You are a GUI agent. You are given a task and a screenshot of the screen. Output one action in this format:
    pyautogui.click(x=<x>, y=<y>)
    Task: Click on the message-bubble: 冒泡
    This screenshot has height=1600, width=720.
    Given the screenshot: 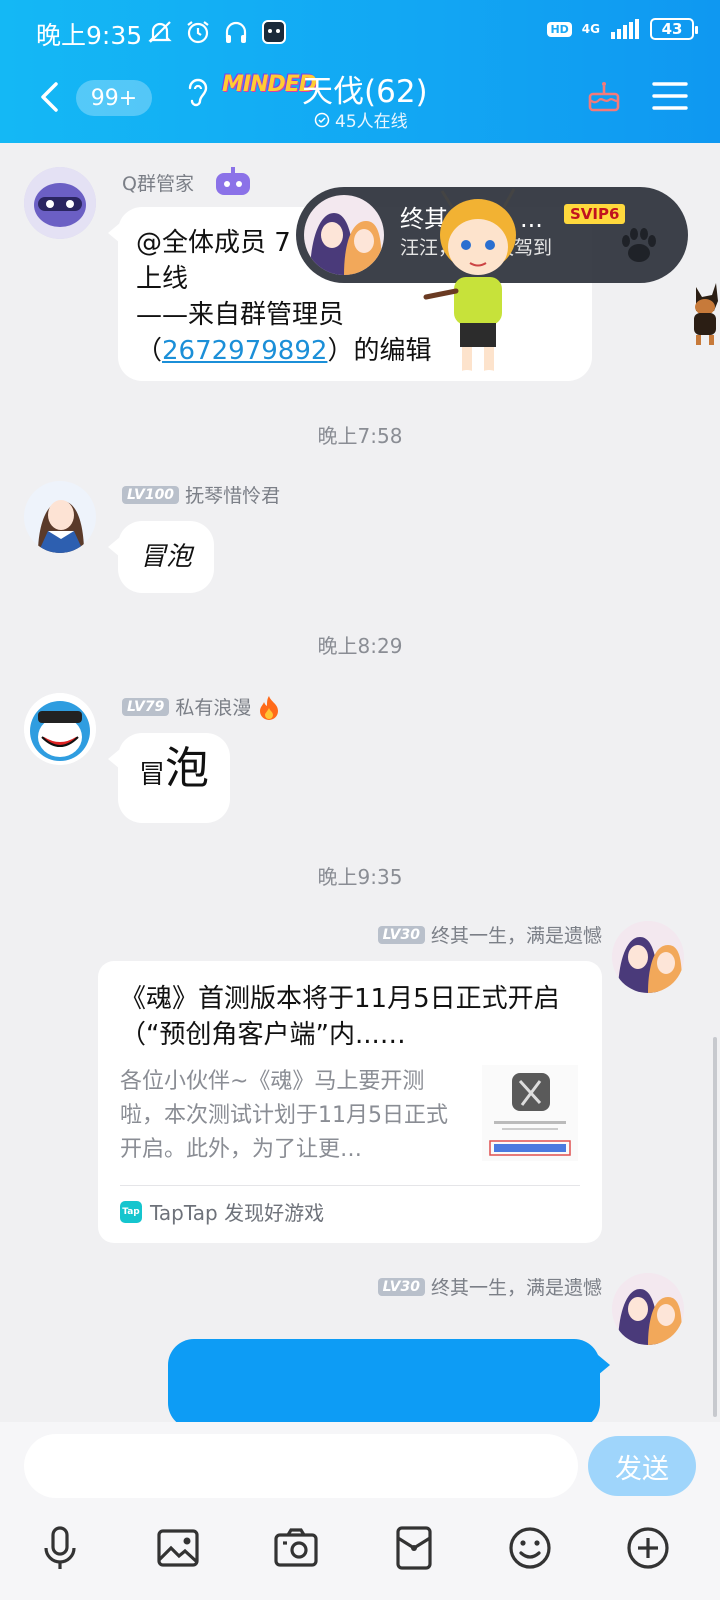 What is the action you would take?
    pyautogui.click(x=166, y=557)
    